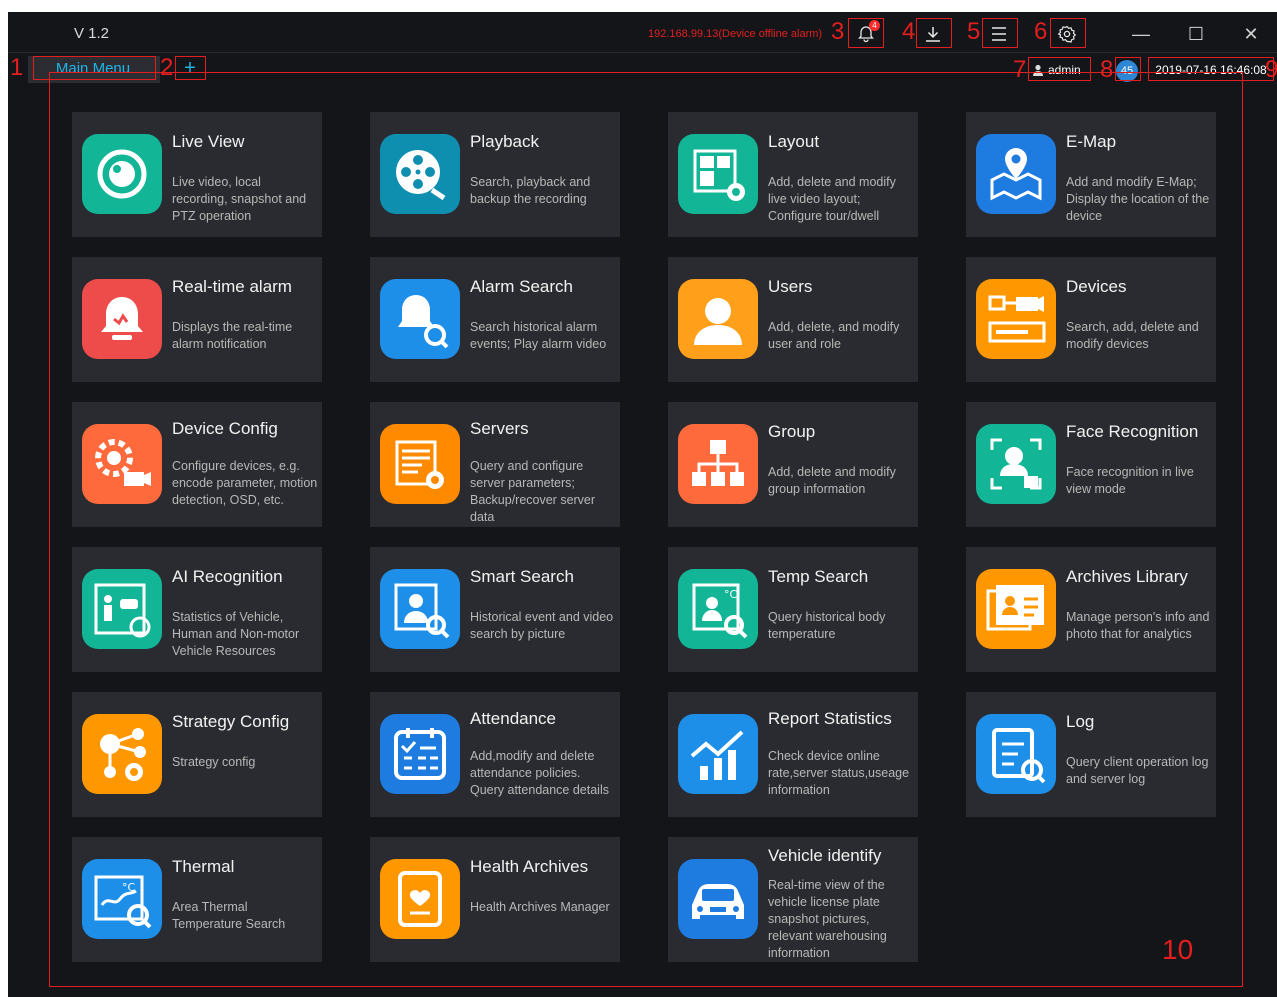 Image resolution: width=1277 pixels, height=997 pixels. What do you see at coordinates (214, 762) in the screenshot?
I see `module-card-description: Strategy config` at bounding box center [214, 762].